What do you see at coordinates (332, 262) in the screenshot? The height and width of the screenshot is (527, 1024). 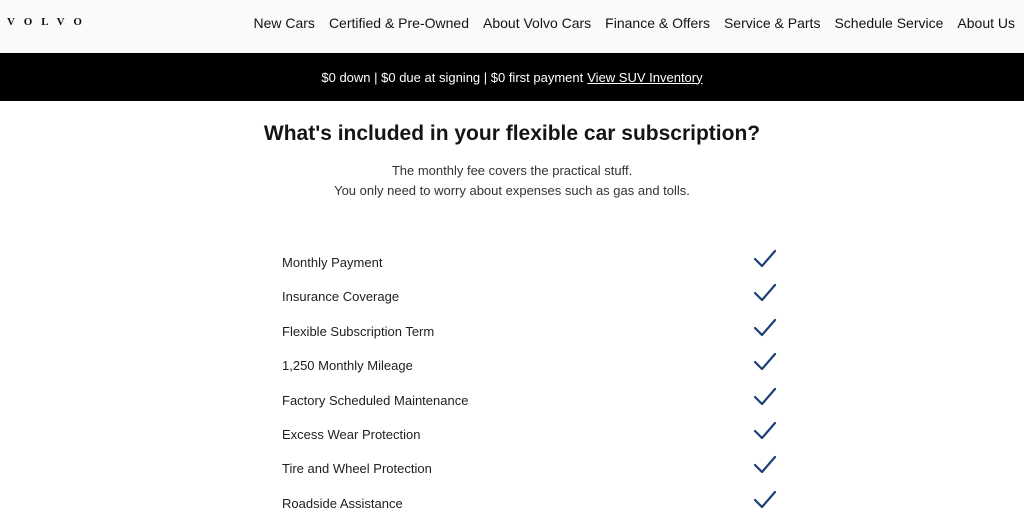 I see `feature-label: Monthly Payment` at bounding box center [332, 262].